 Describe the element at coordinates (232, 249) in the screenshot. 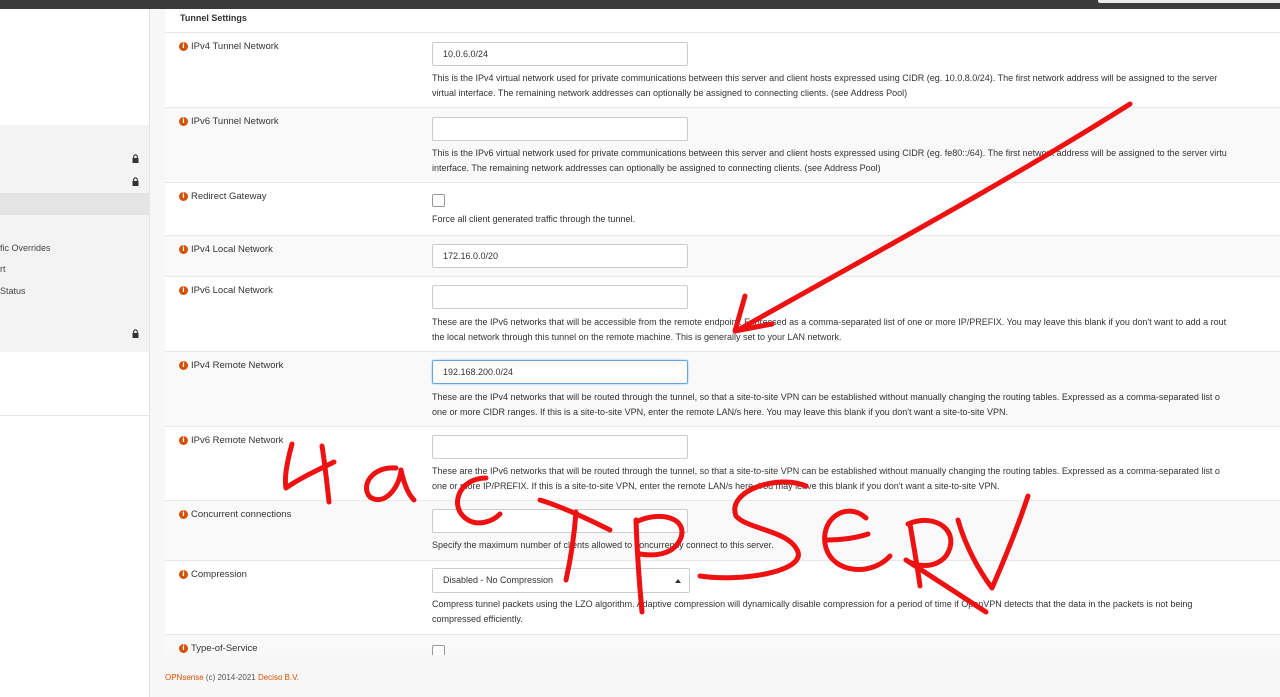

I see `field-label-text: IPv4 Local Network` at that location.